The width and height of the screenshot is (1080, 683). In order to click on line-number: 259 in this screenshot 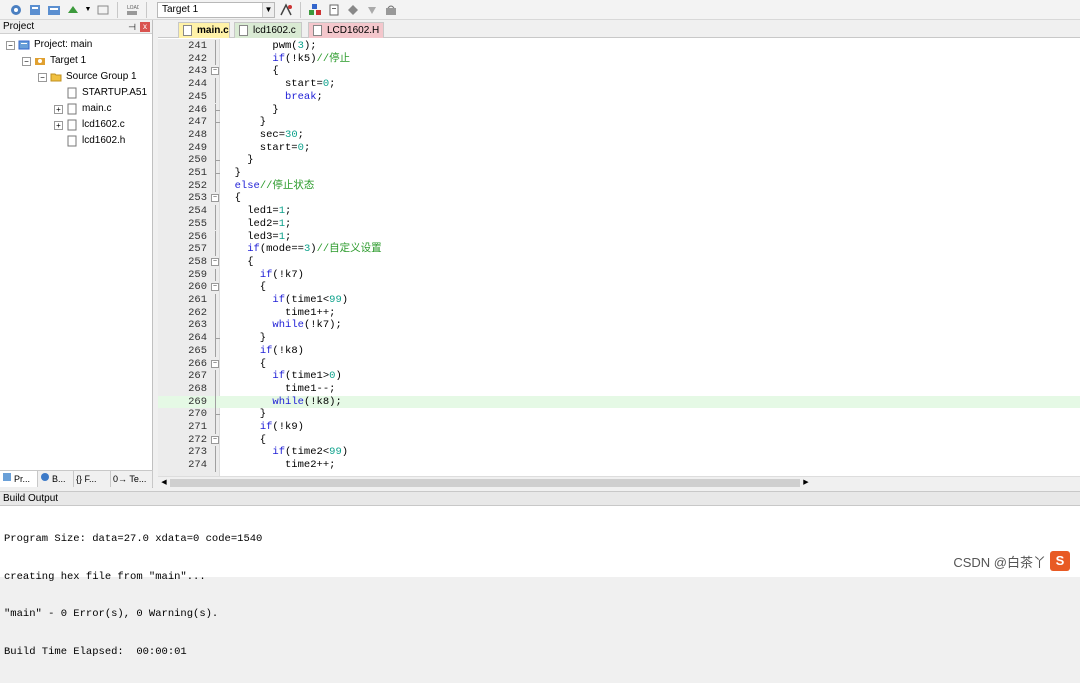, I will do `click(197, 274)`.